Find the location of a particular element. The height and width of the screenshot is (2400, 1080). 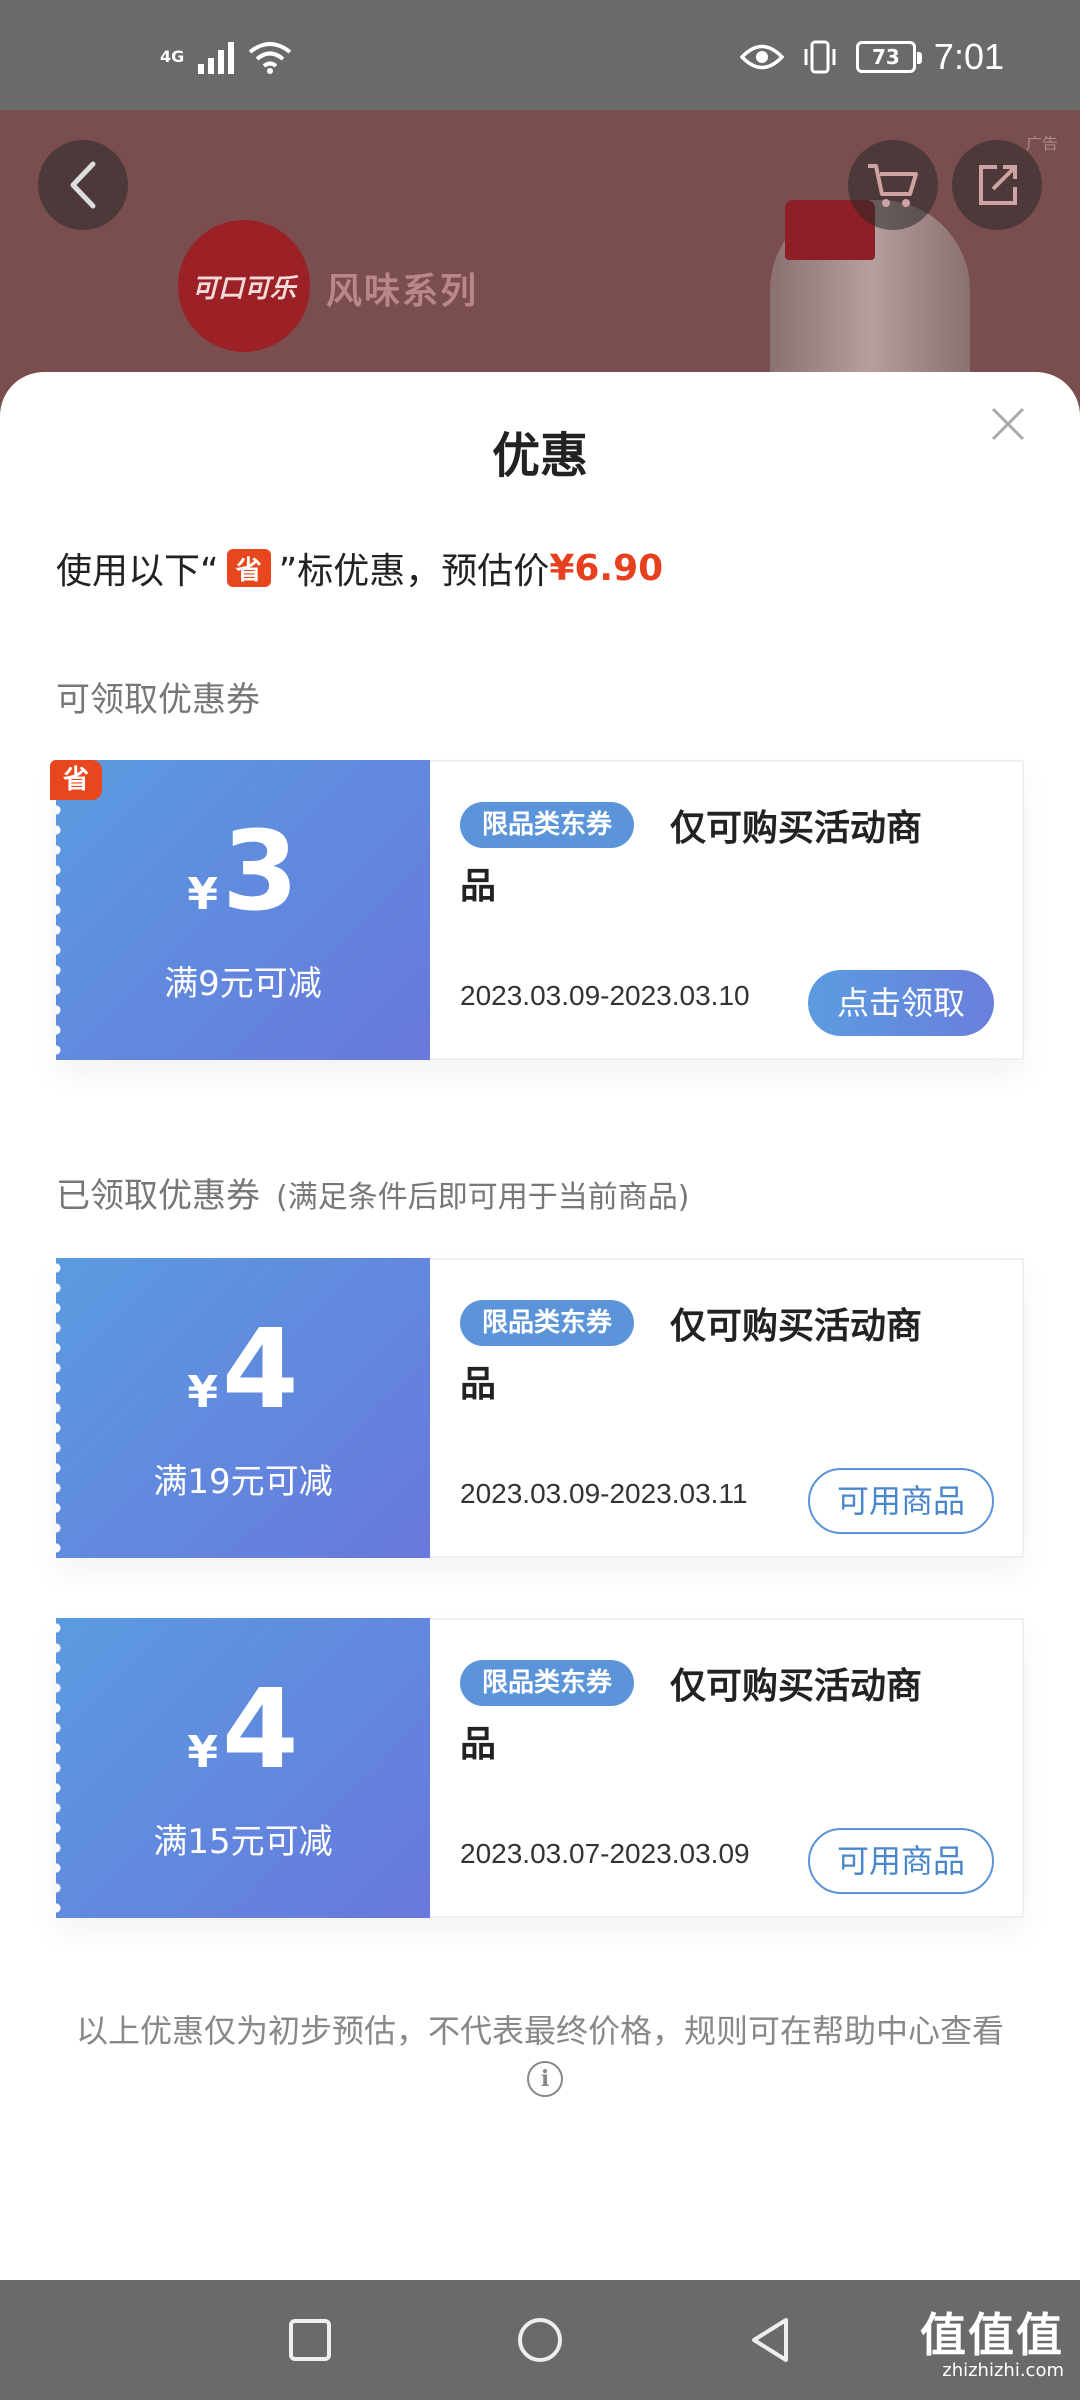

coupon-value-panel: ¥4 满19元可减 is located at coordinates (243, 1408).